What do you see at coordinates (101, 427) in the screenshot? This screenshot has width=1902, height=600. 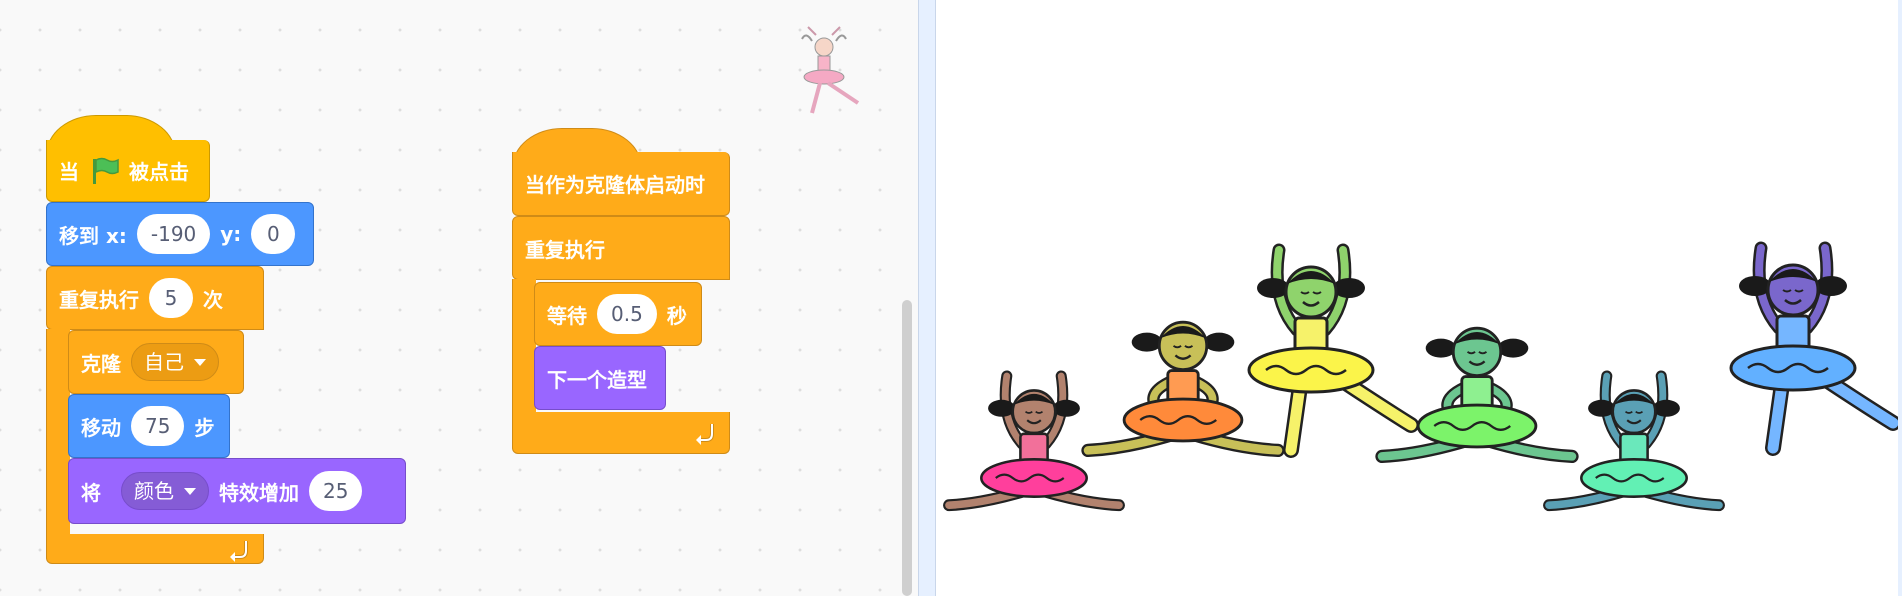 I see `move-label: 移动` at bounding box center [101, 427].